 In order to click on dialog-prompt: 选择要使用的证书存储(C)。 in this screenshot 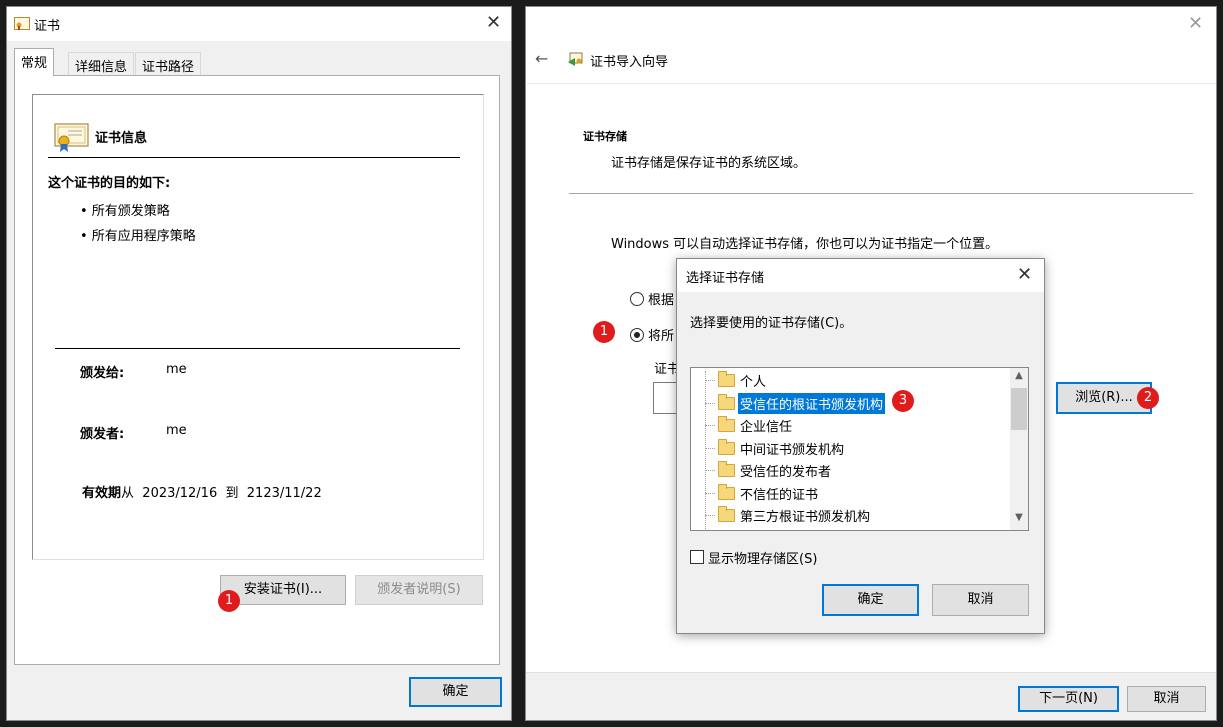, I will do `click(771, 323)`.